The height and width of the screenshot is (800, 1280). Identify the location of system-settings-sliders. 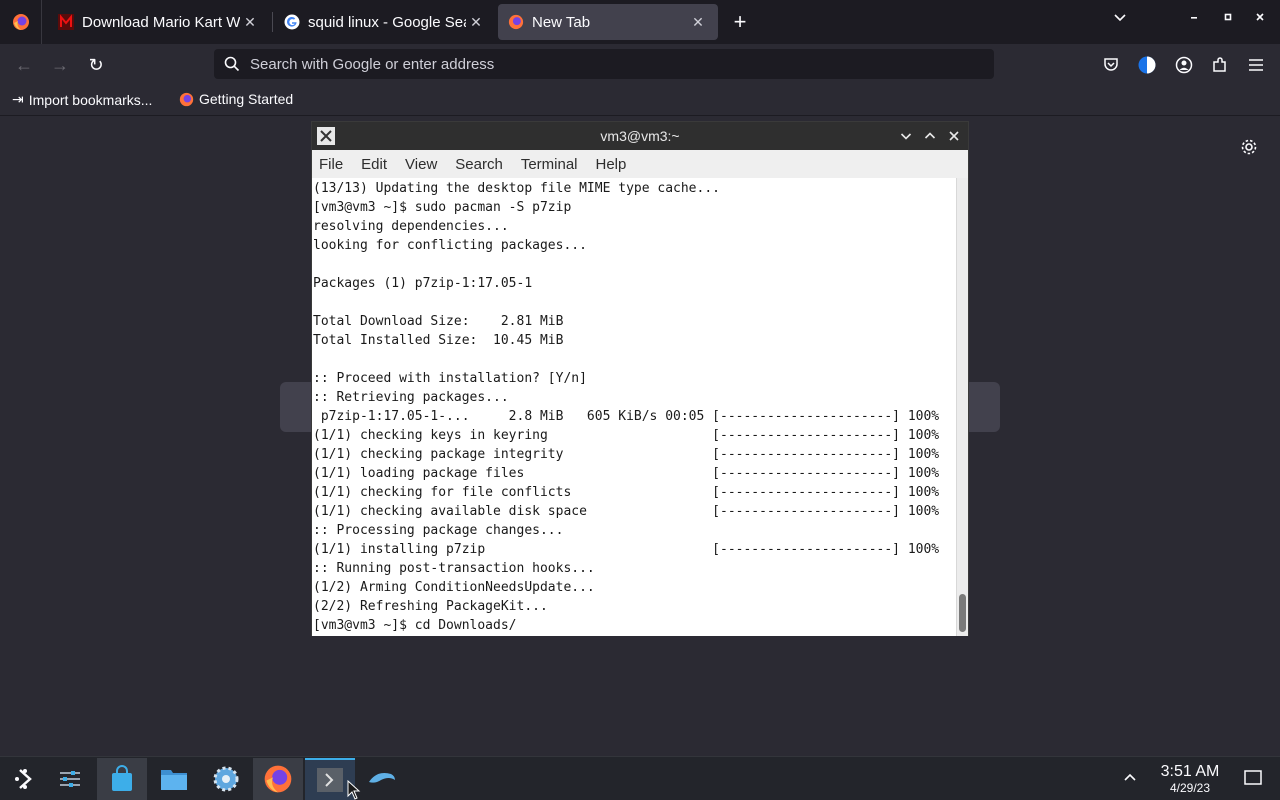
(70, 779).